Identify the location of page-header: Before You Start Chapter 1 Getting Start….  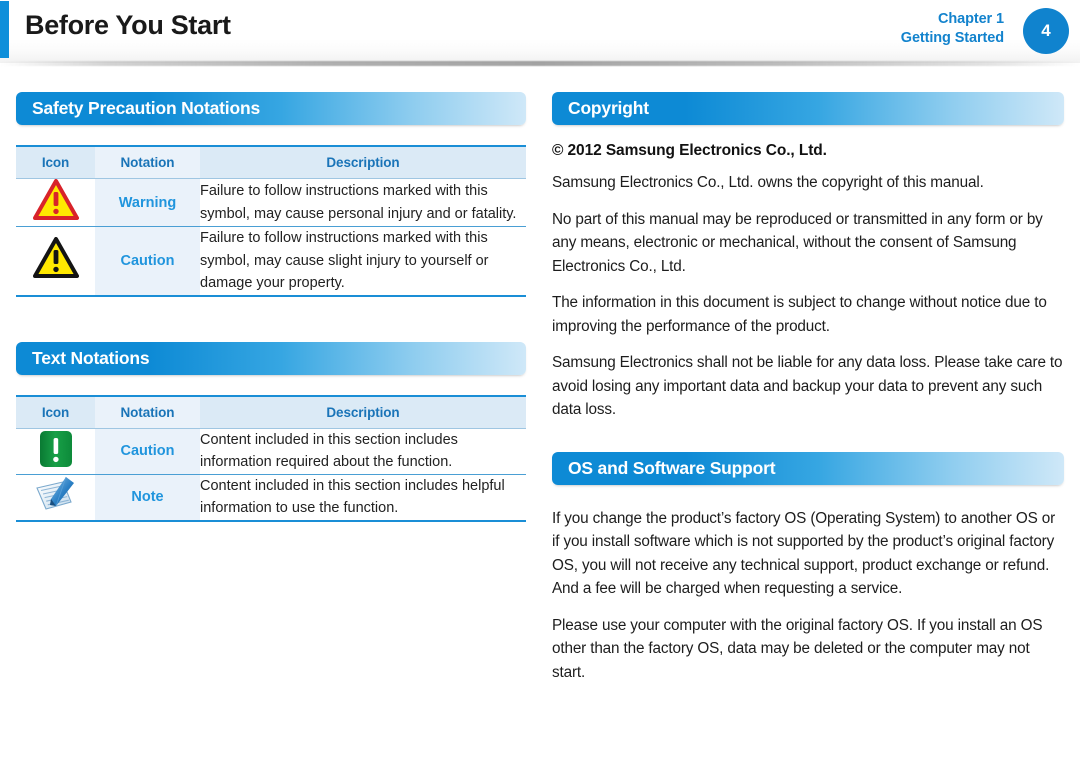
(540, 33).